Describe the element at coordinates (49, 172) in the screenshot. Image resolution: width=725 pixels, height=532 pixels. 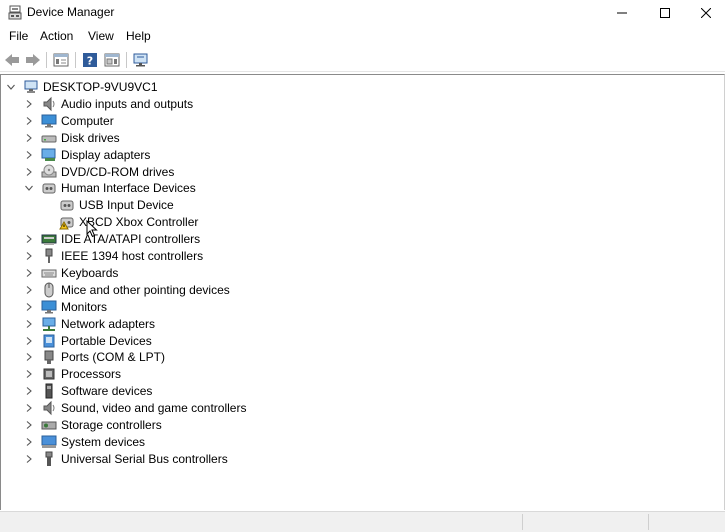
I see `dvd-drive-icon` at that location.